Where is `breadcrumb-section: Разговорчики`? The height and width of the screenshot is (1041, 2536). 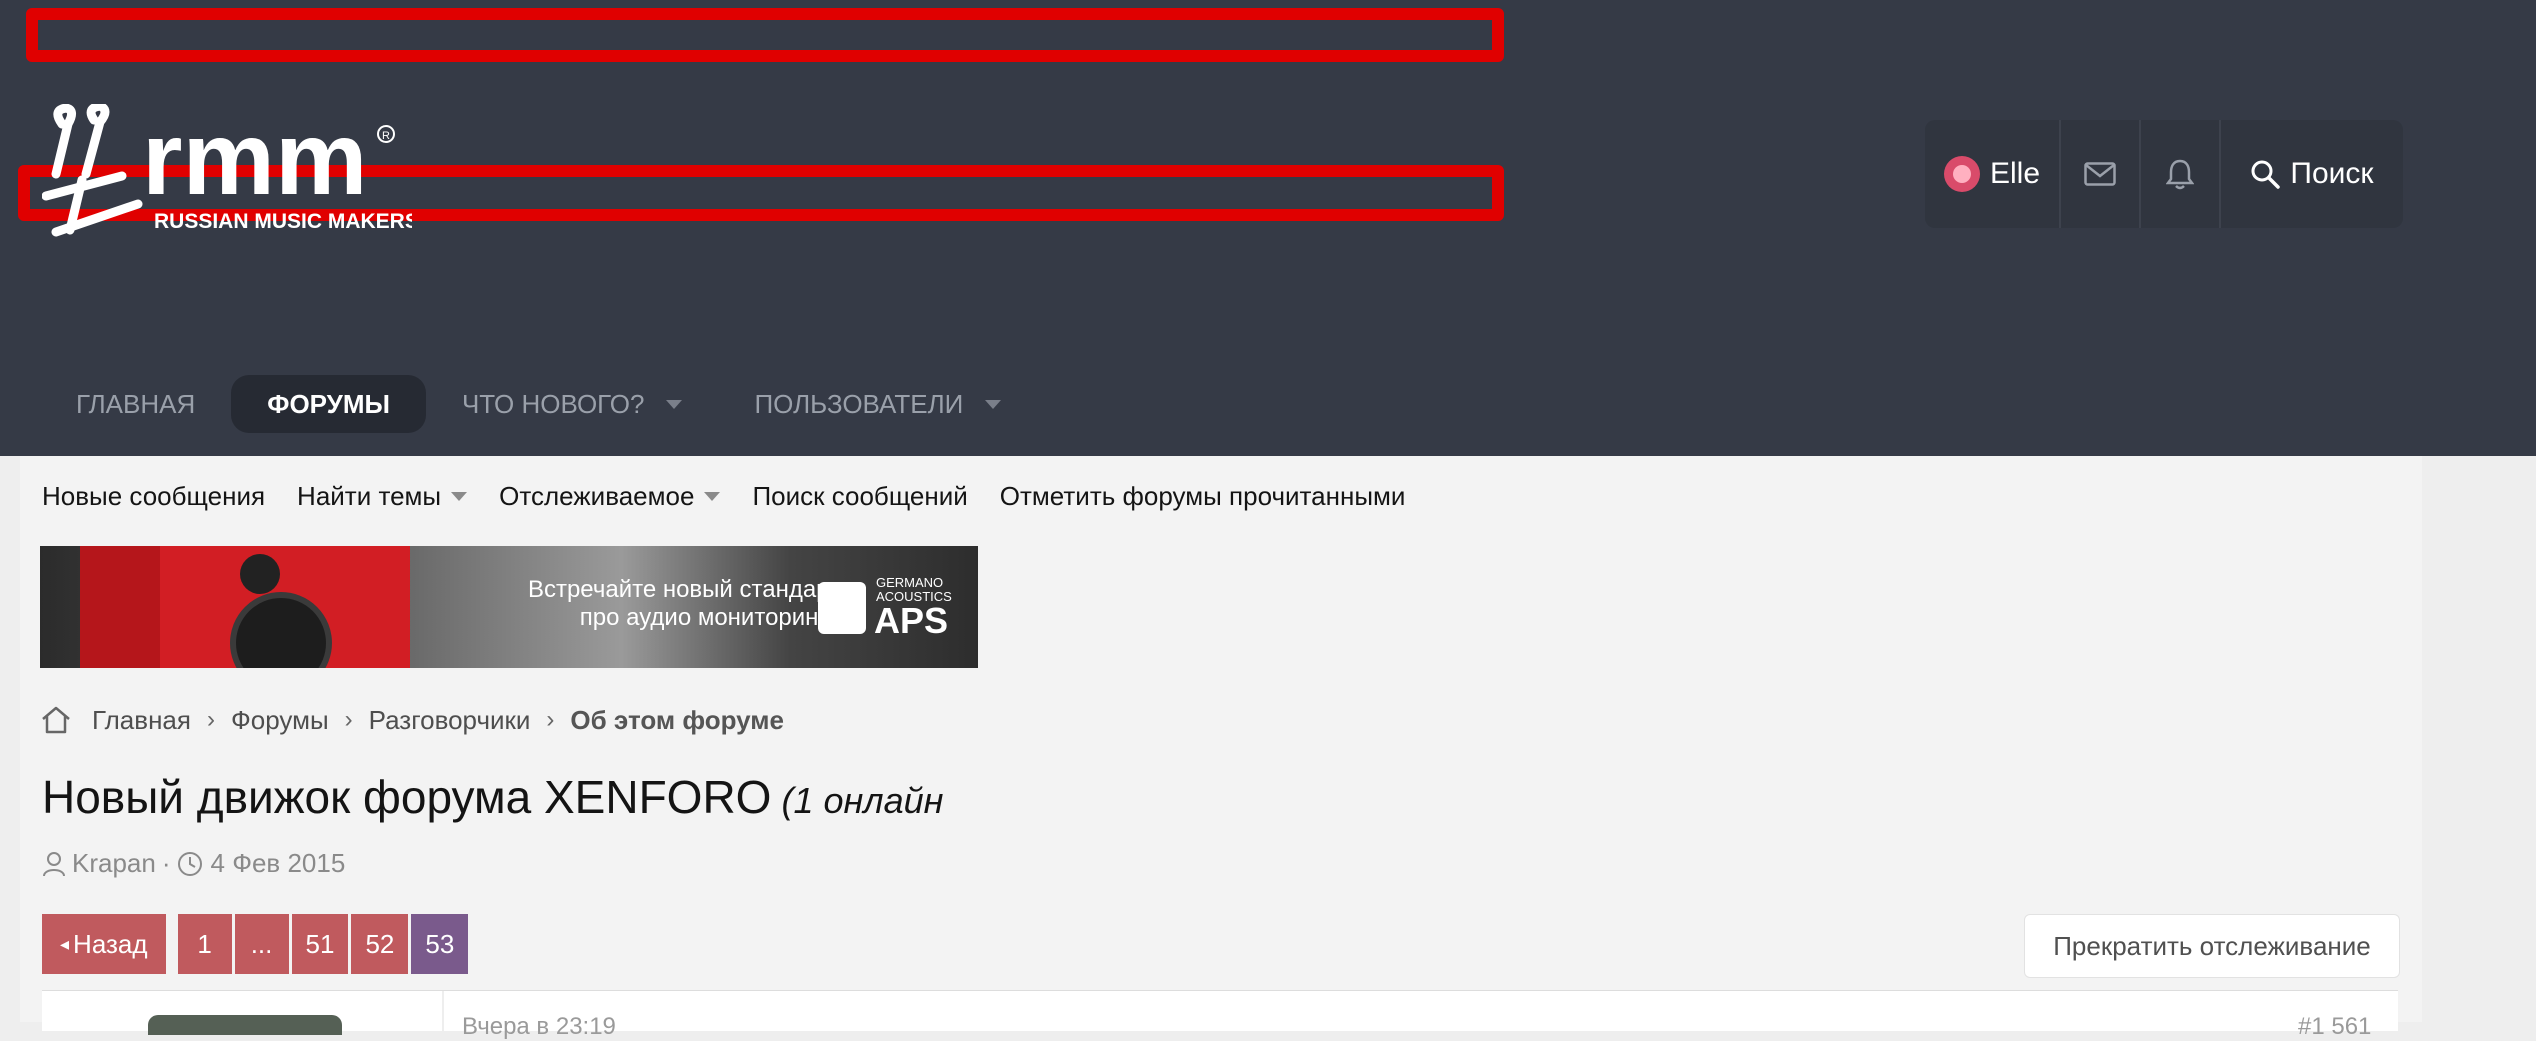 breadcrumb-section: Разговорчики is located at coordinates (450, 720).